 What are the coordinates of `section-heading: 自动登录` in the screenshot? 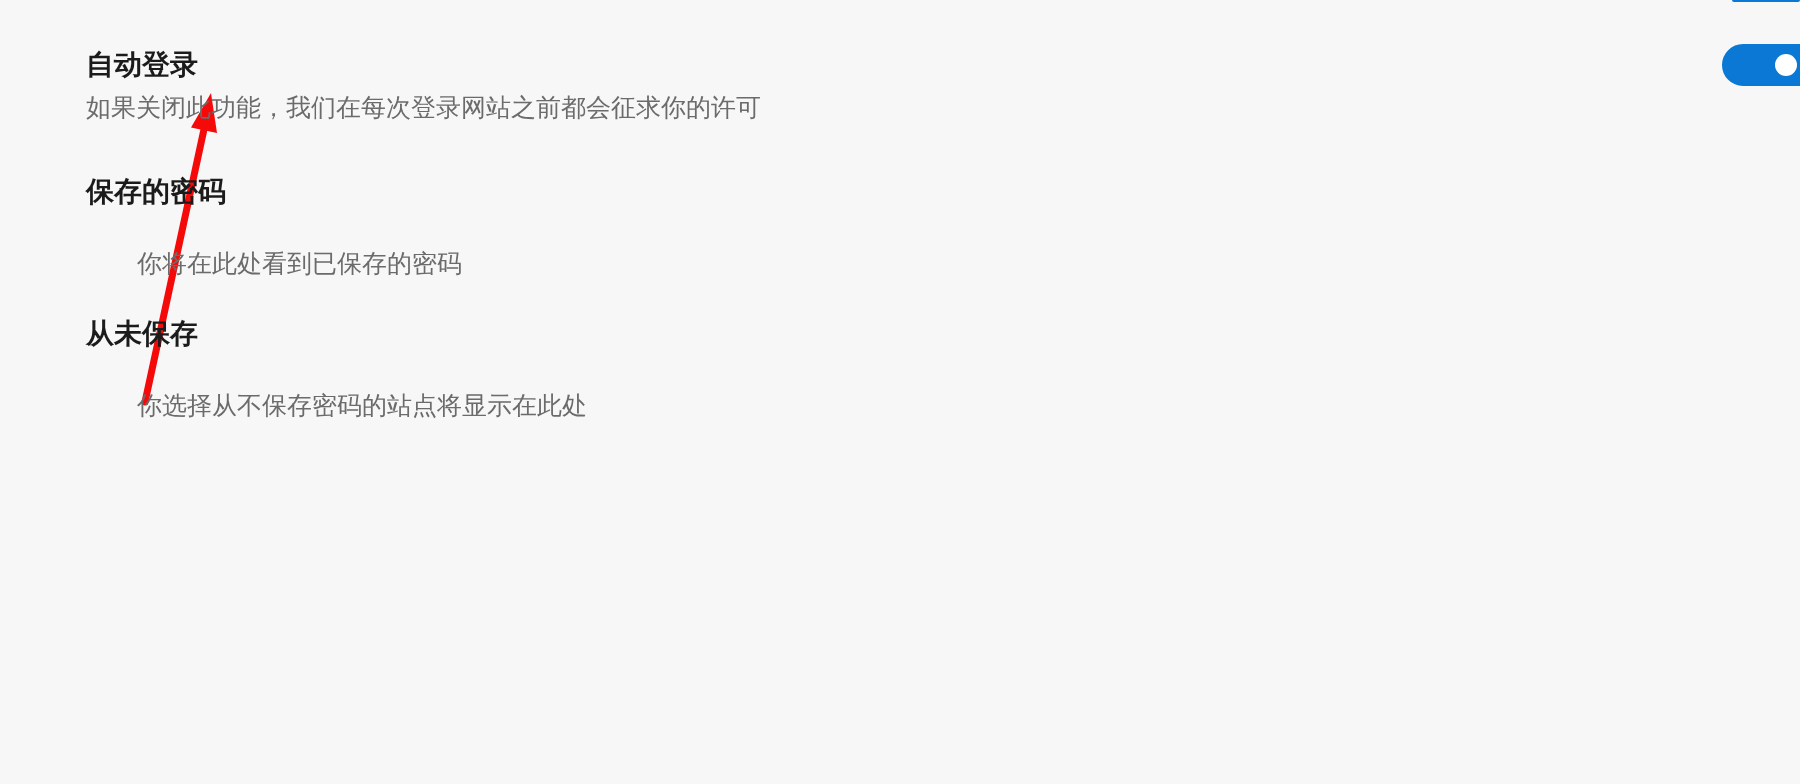 It's located at (142, 65).